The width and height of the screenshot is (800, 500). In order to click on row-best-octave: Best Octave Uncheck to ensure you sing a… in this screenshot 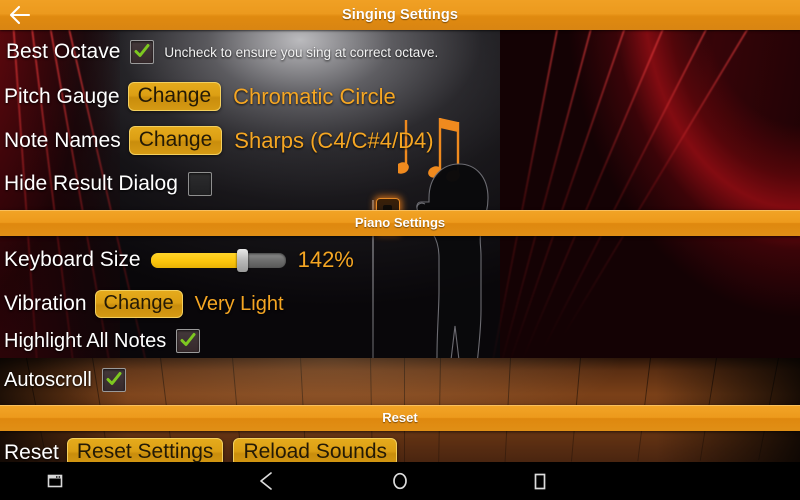, I will do `click(222, 52)`.